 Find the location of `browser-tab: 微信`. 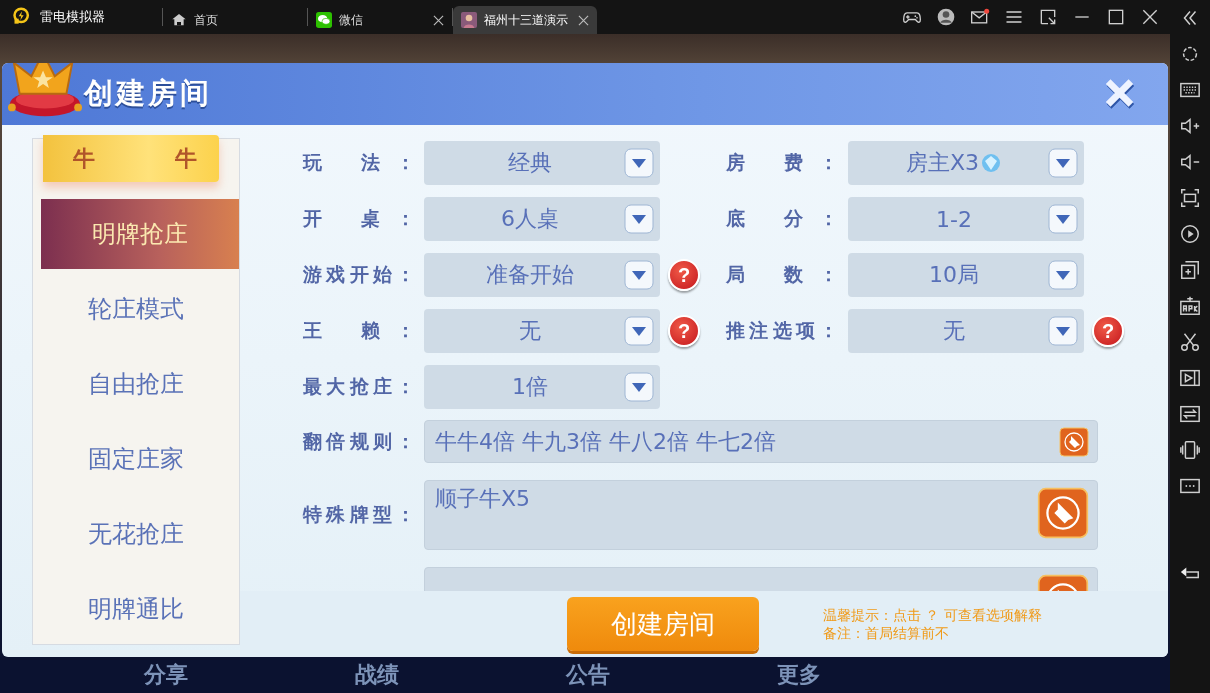

browser-tab: 微信 is located at coordinates (380, 20).